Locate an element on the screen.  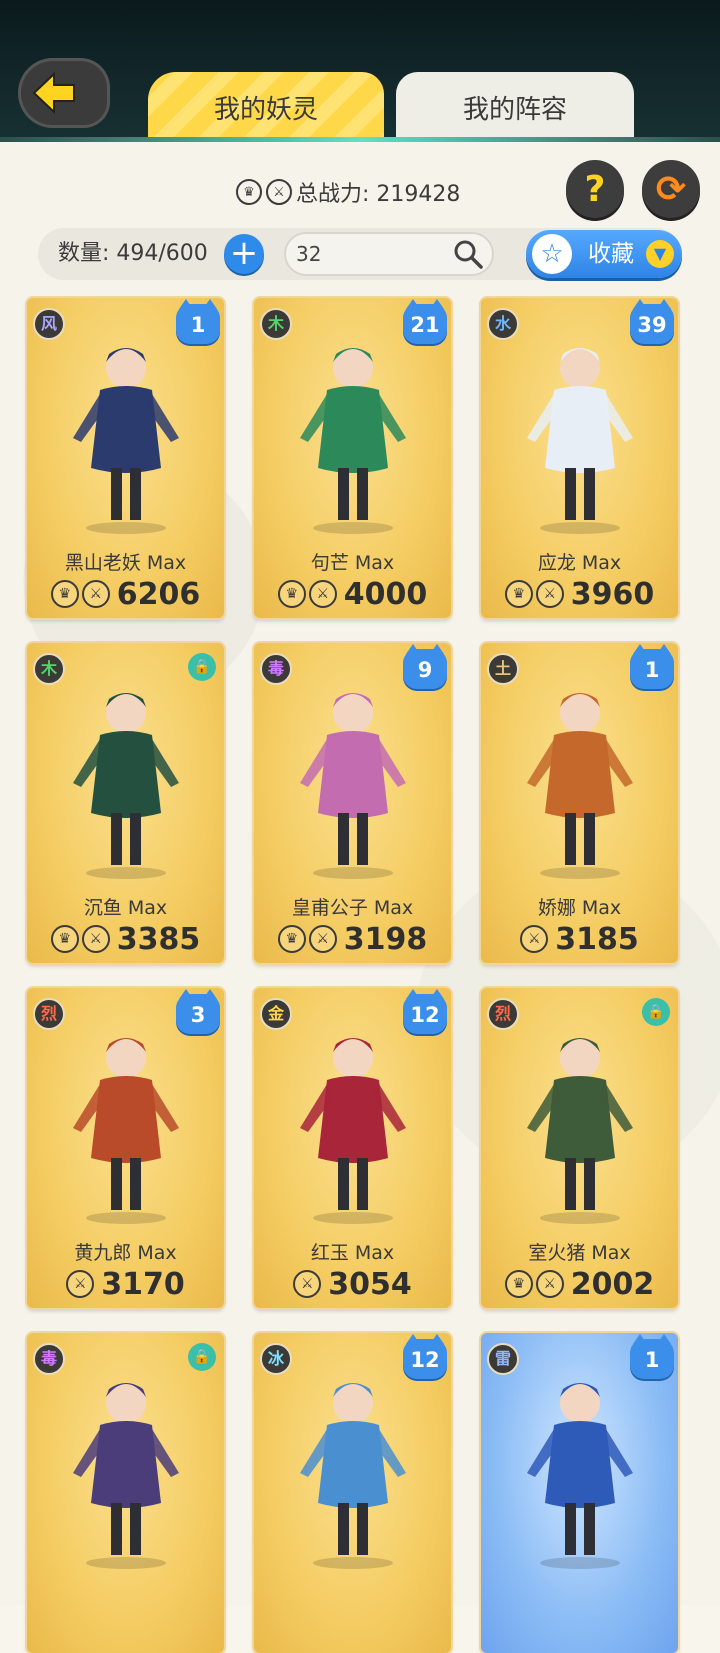
favorite-label: 收藏 is located at coordinates (611, 254).